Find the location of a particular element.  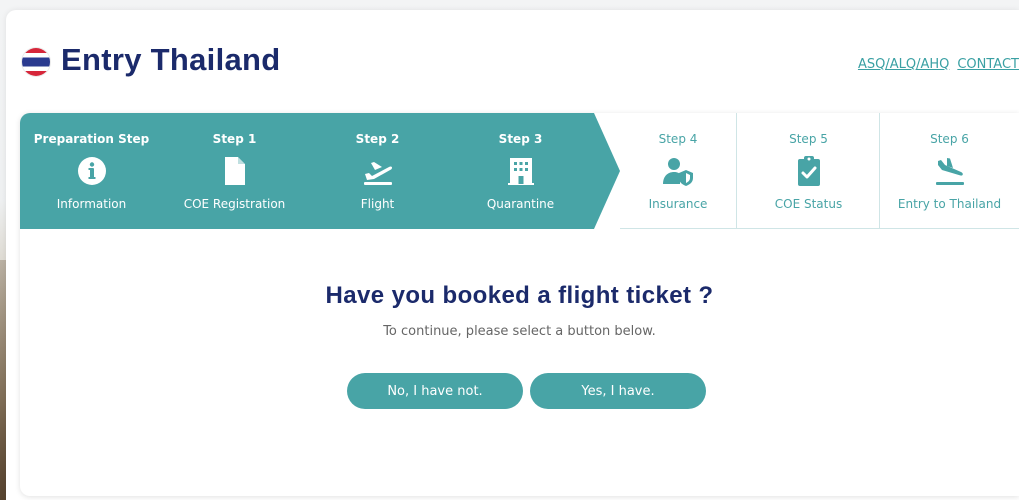

asq-link: ASQ/ALQ/AHQ is located at coordinates (903, 64).